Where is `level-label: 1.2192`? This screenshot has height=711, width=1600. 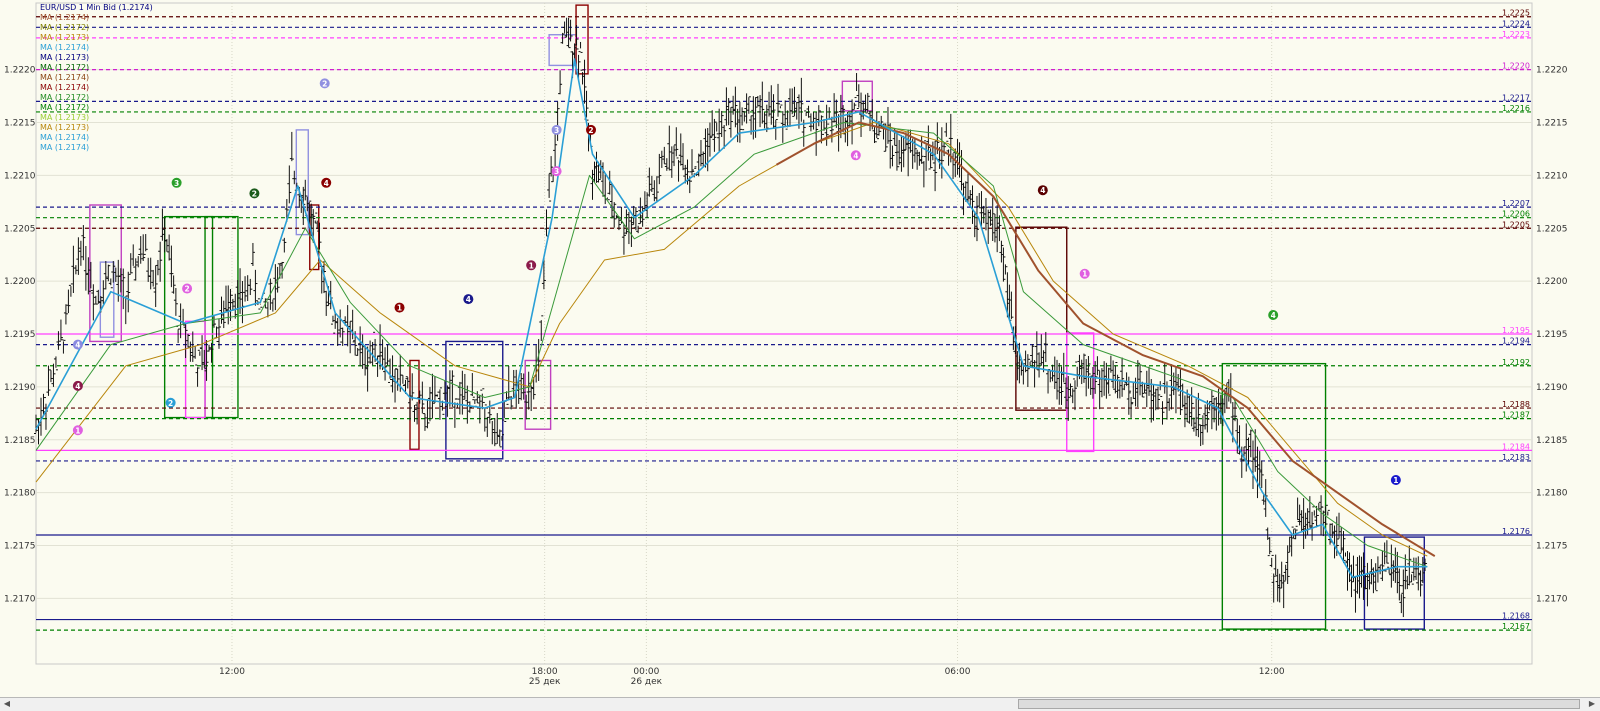
level-label: 1.2192 is located at coordinates (1516, 362).